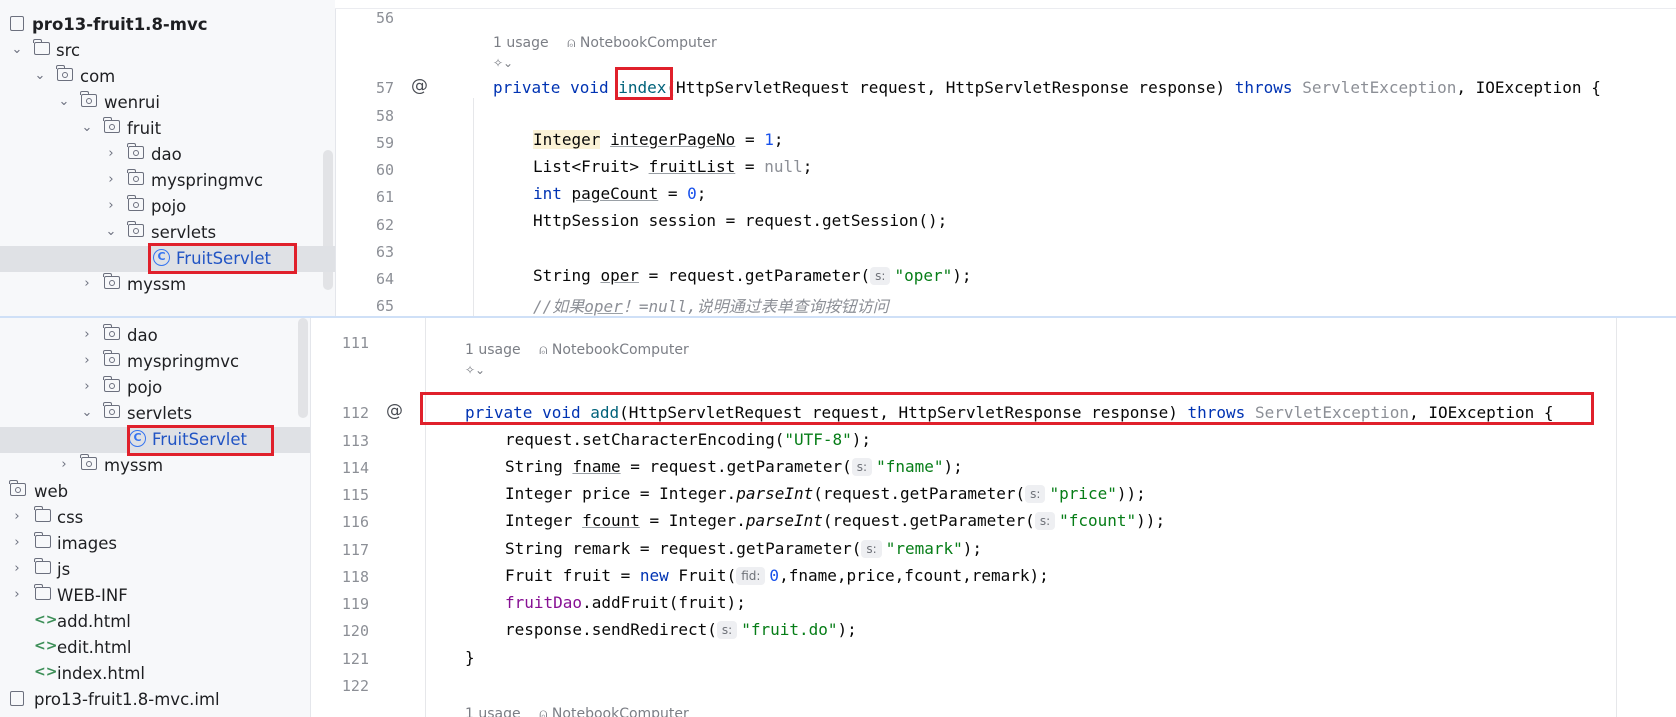  What do you see at coordinates (167, 129) in the screenshot?
I see `tree-item-fruit: ⌄ fruit` at bounding box center [167, 129].